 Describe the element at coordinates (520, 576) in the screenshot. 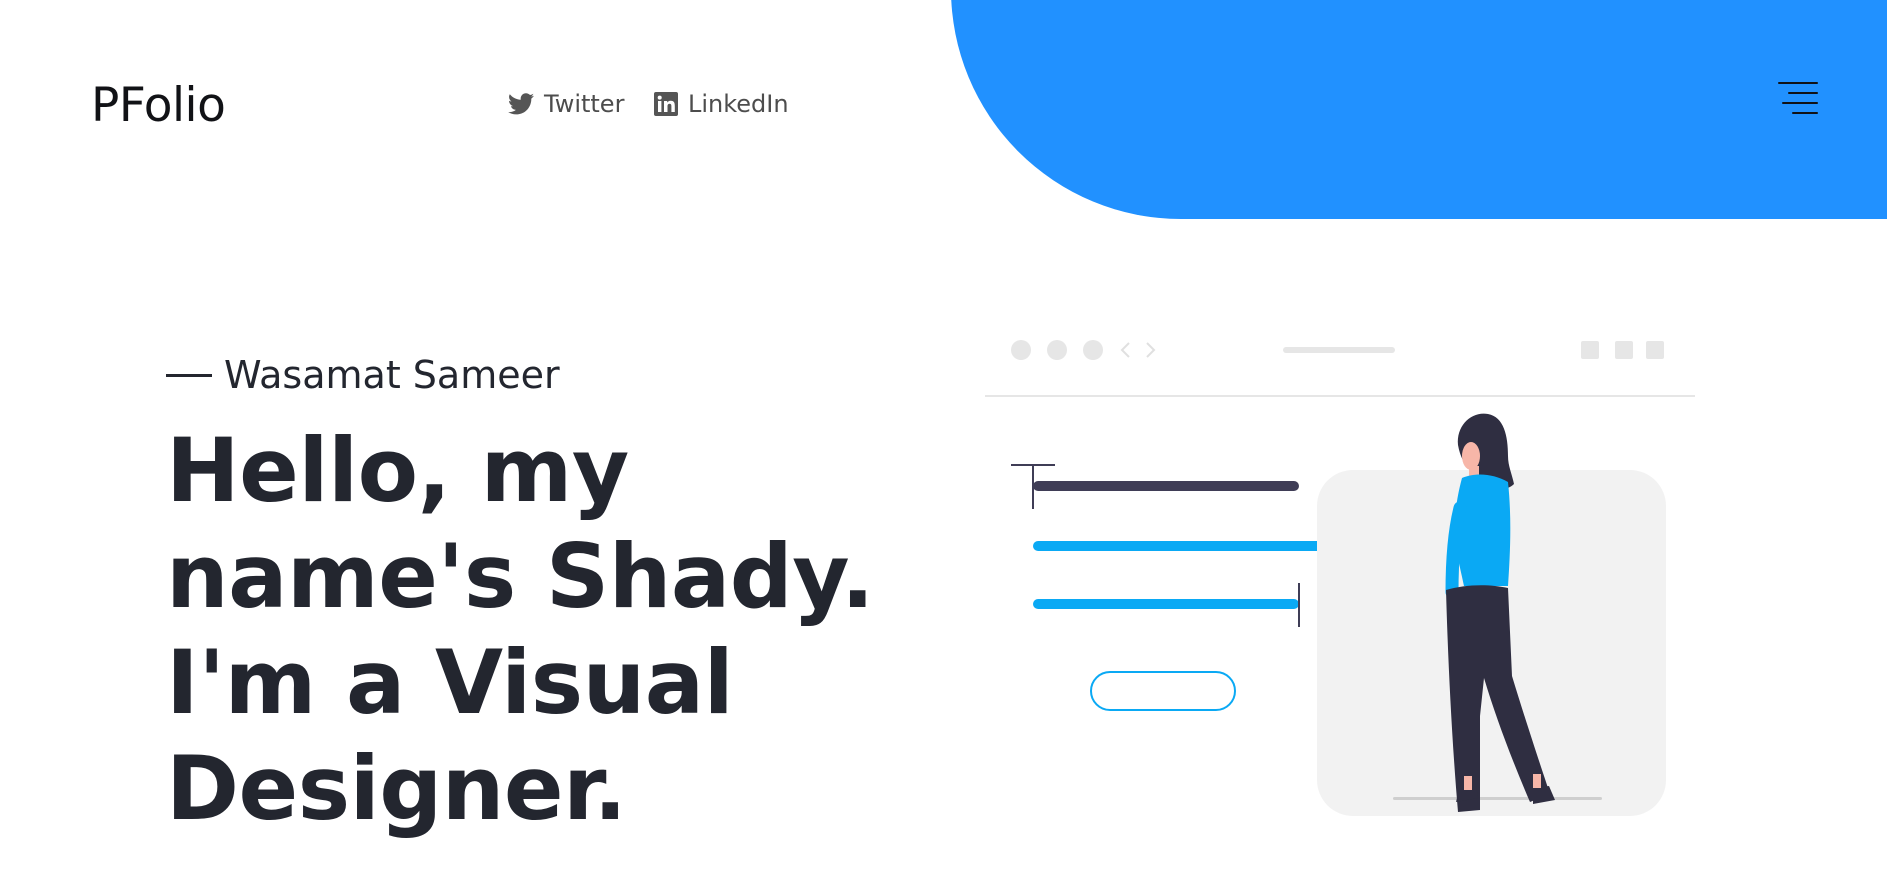

I see `hero-title-line-2: name's Shady.` at that location.